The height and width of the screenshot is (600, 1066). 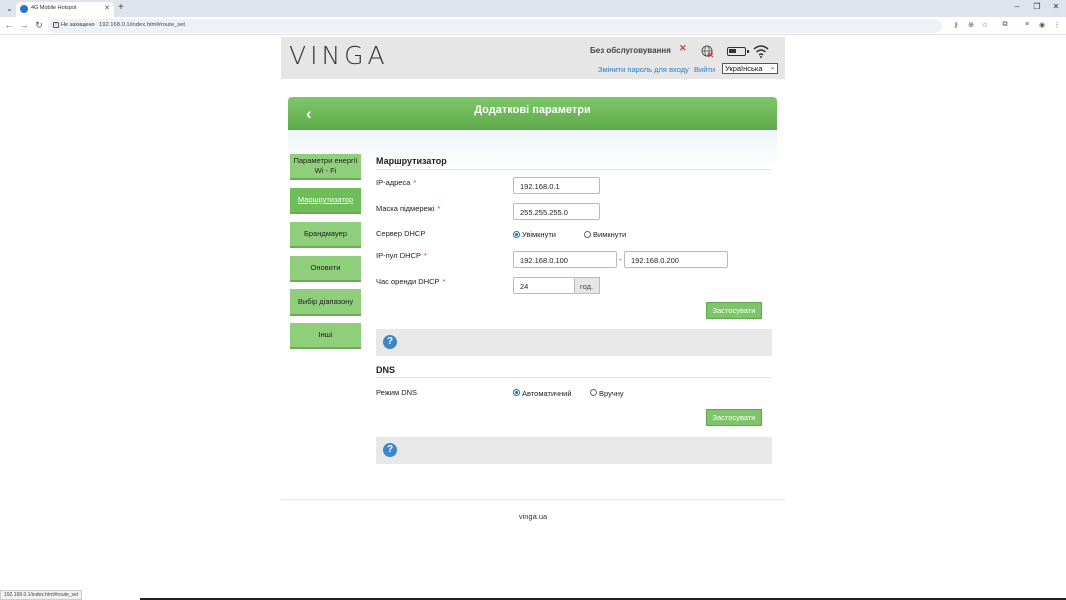 What do you see at coordinates (593, 392) in the screenshot?
I see `dns-manual-radio` at bounding box center [593, 392].